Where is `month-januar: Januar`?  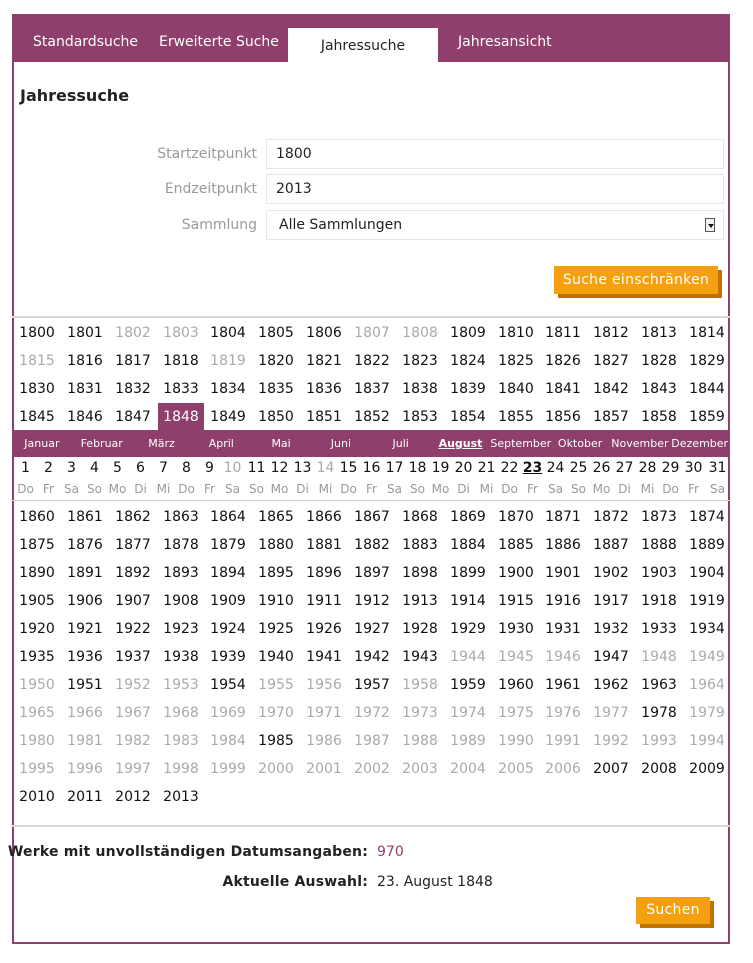
month-januar: Januar is located at coordinates (42, 443).